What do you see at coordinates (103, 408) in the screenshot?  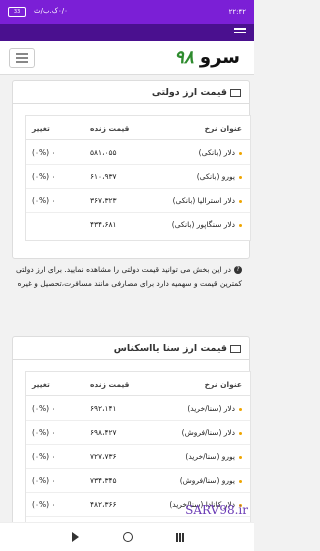 I see `rate-price: ۶۹۲،۱۴۱` at bounding box center [103, 408].